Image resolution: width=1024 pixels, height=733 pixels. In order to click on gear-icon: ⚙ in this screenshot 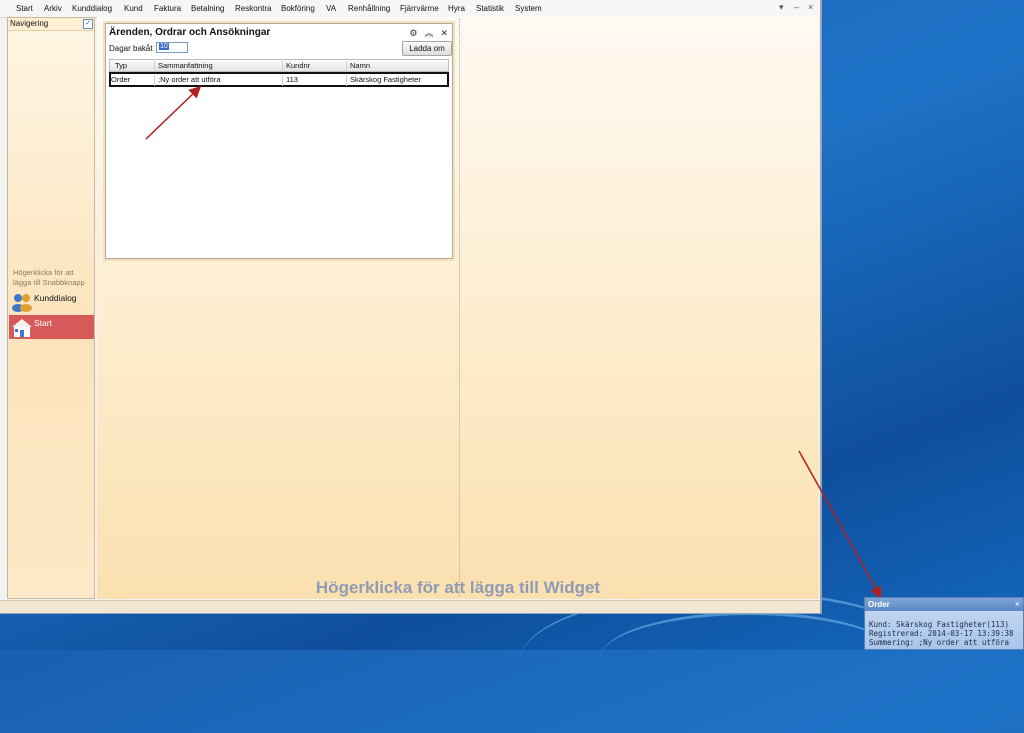, I will do `click(413, 33)`.